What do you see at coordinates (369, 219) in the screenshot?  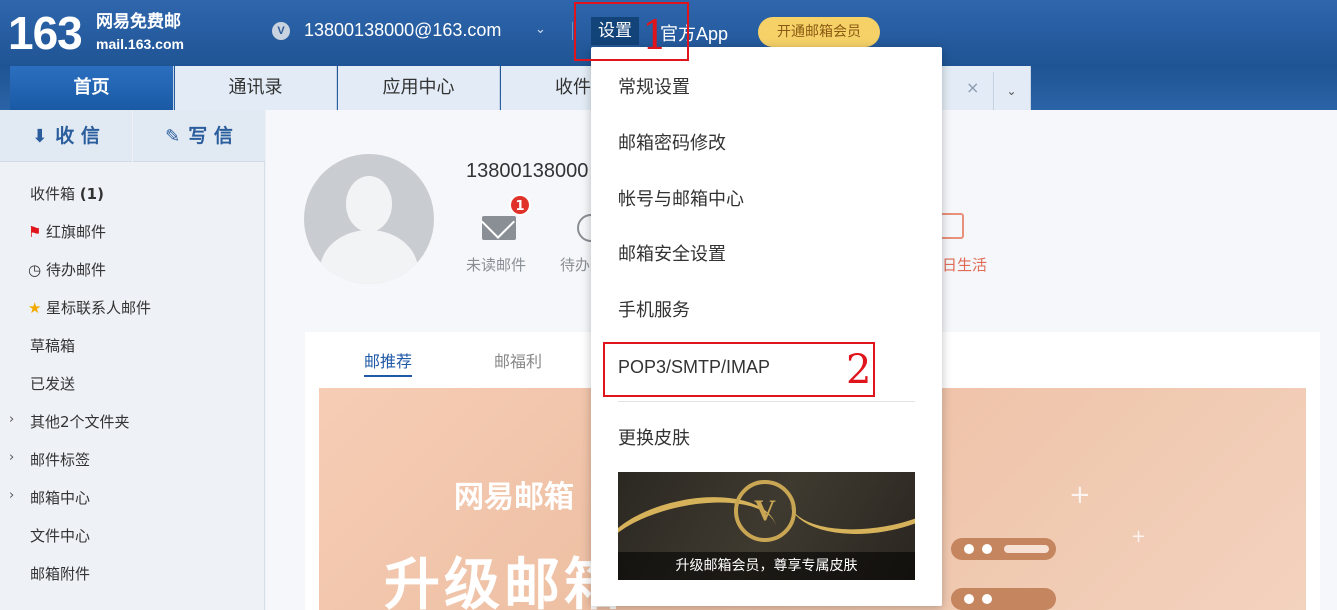 I see `avatar` at bounding box center [369, 219].